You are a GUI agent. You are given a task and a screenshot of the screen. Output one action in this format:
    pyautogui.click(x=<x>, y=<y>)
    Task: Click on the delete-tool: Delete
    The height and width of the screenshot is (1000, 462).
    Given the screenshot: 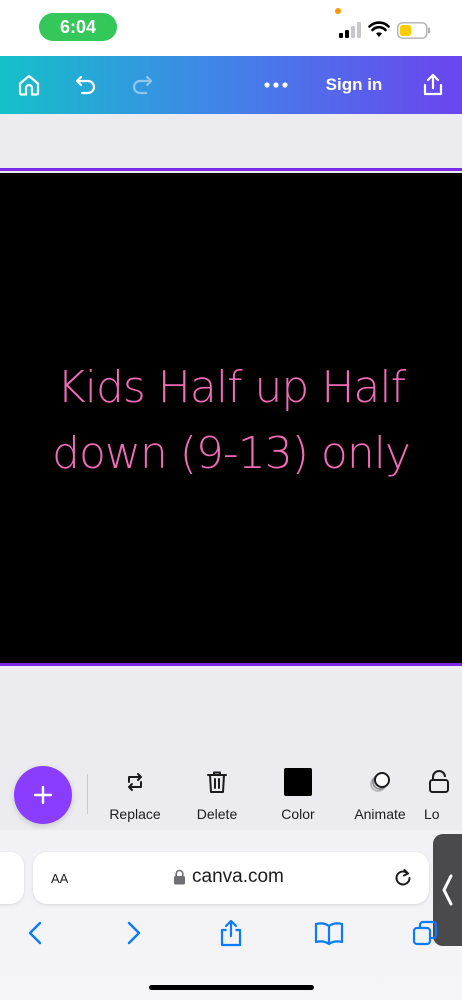 What is the action you would take?
    pyautogui.click(x=217, y=797)
    